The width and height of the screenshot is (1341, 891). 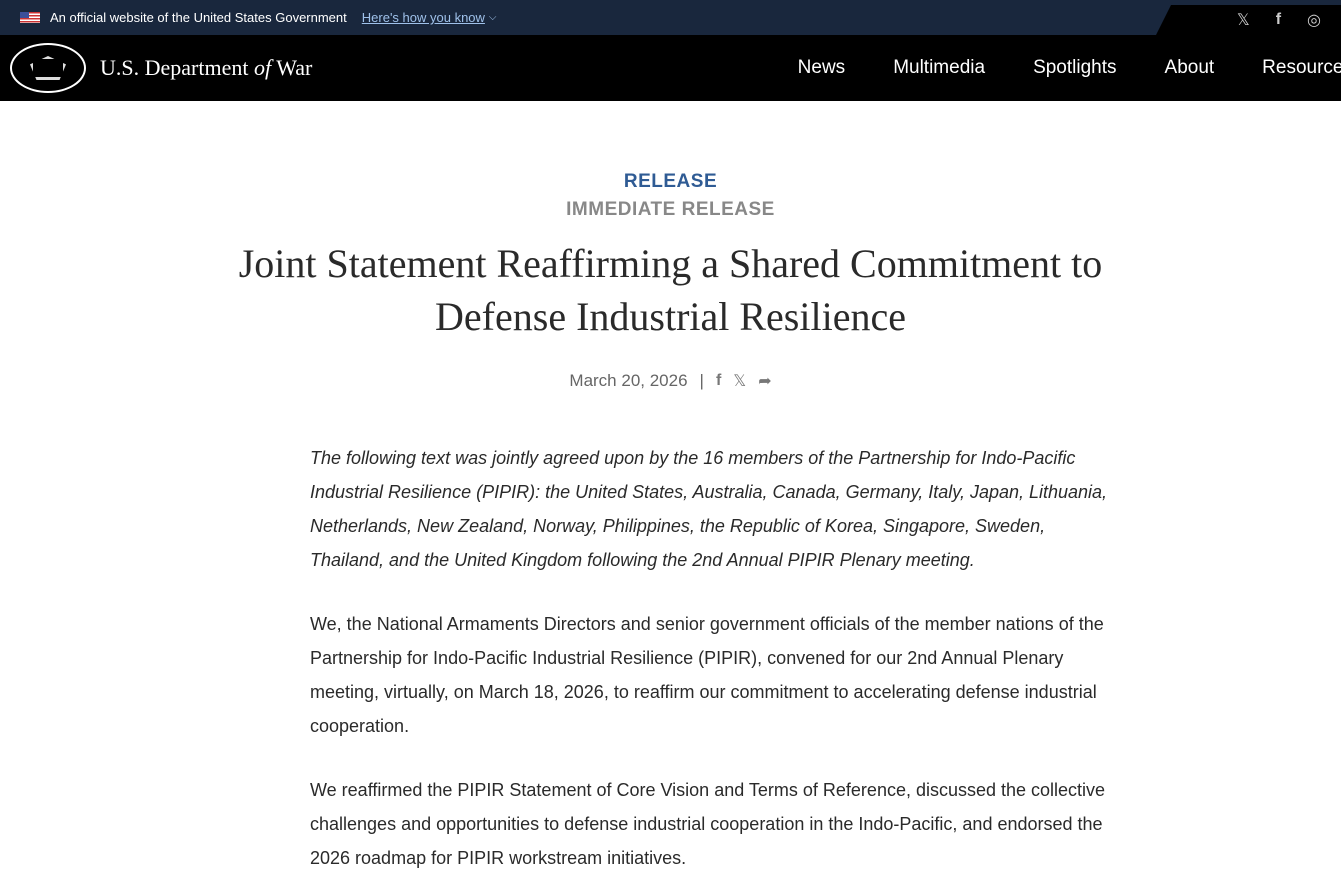 I want to click on chevron-down-icon: ⌵, so click(x=492, y=17).